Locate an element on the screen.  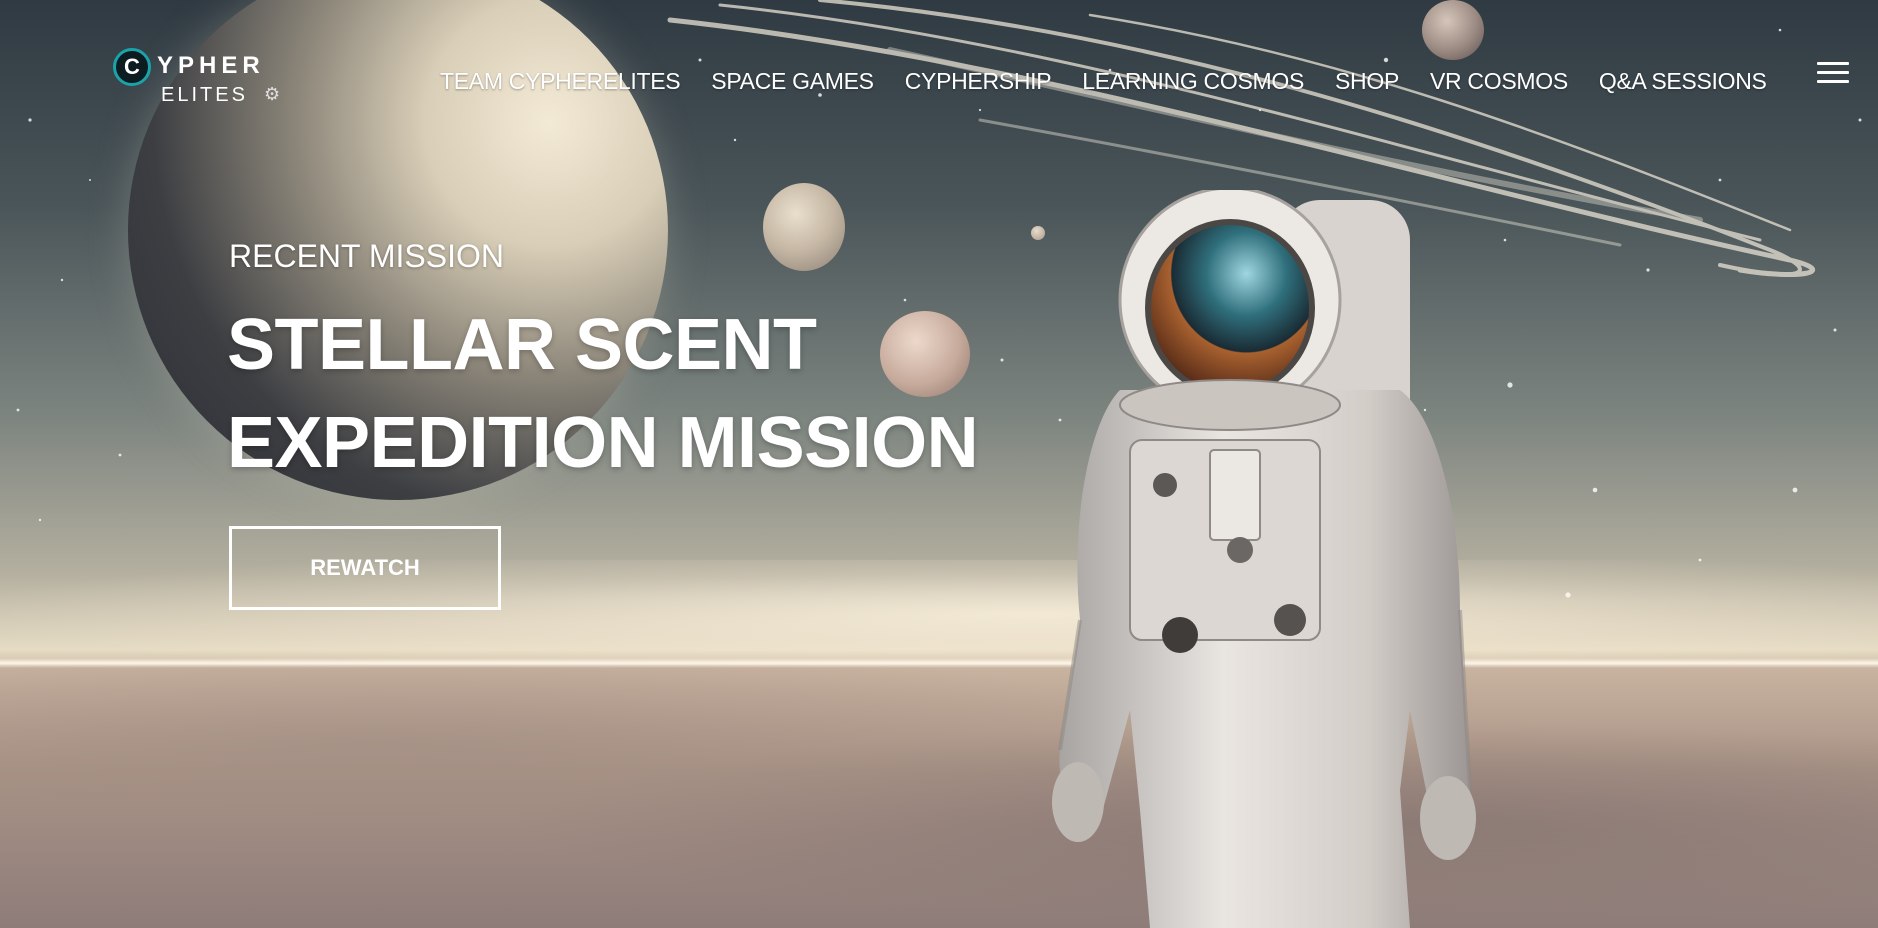
nav-learning-cosmos: LEARNING COSMOS is located at coordinates (1193, 81).